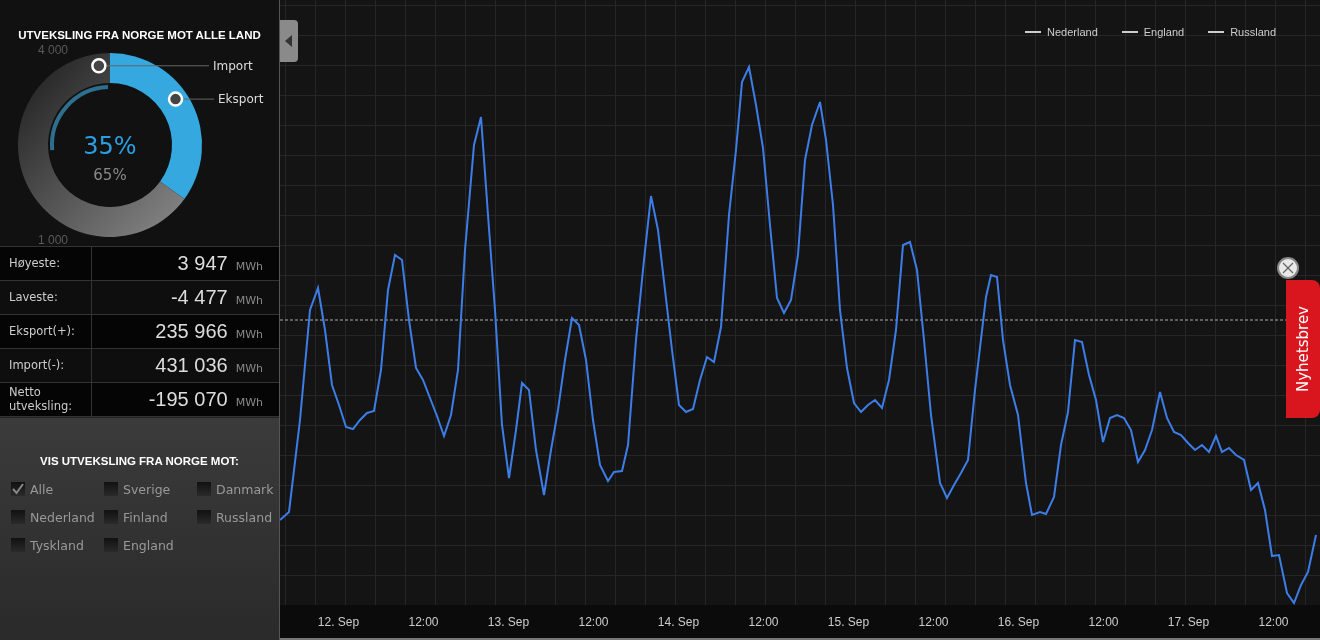  What do you see at coordinates (241, 99) in the screenshot?
I see `slice-label: Eksport` at bounding box center [241, 99].